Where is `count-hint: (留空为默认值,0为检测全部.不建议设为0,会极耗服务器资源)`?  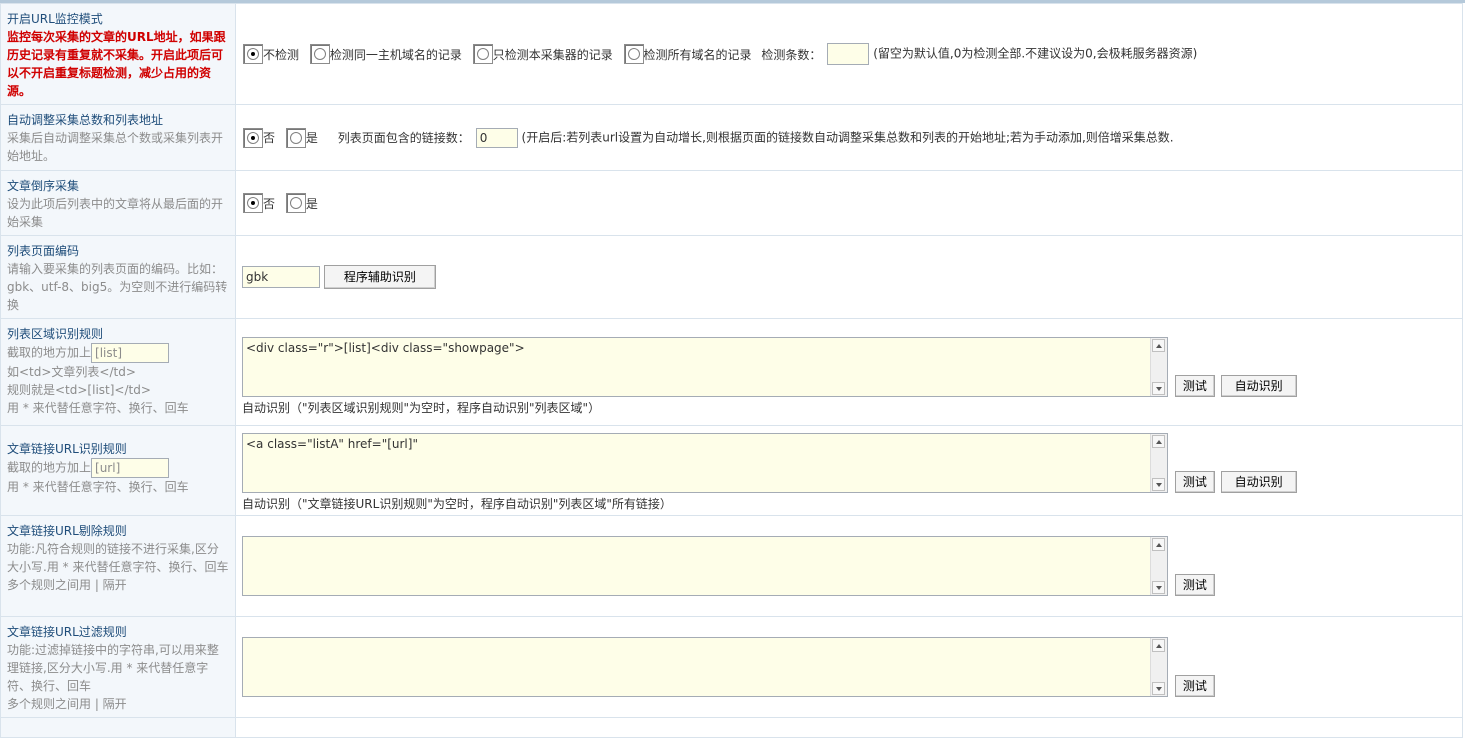
count-hint: (留空为默认值,0为检测全部.不建议设为0,会极耗服务器资源) is located at coordinates (1035, 53).